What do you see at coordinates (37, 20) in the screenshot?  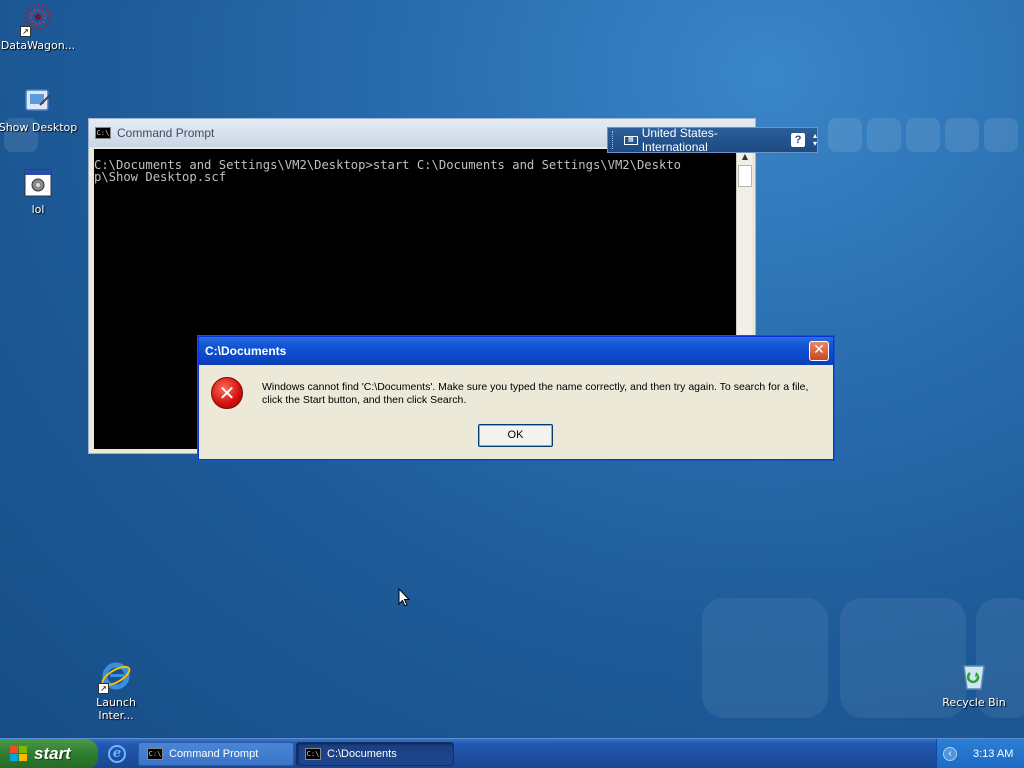 I see `datawagon-icon: ↗` at bounding box center [37, 20].